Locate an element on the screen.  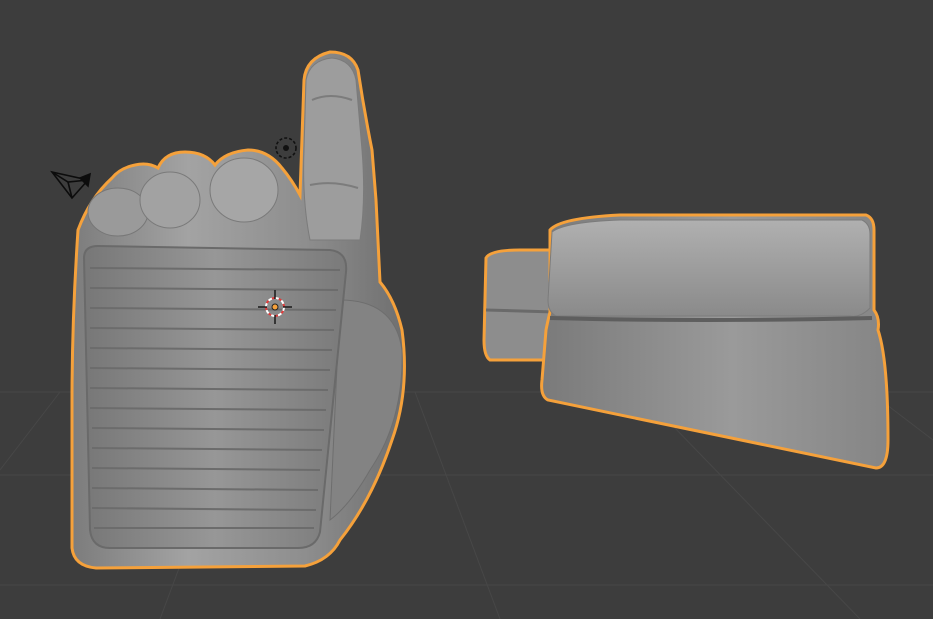
ring-top-band is located at coordinates (709, 268).